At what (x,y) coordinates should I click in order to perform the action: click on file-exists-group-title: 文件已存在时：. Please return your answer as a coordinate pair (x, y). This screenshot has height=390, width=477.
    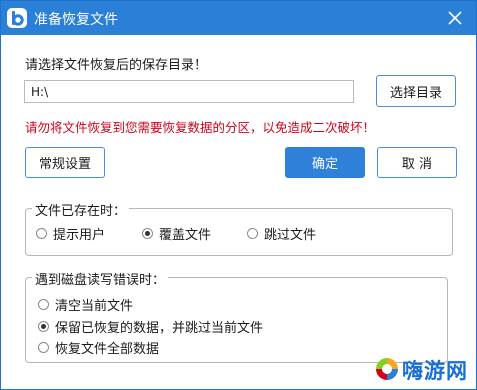
    Looking at the image, I should click on (81, 209).